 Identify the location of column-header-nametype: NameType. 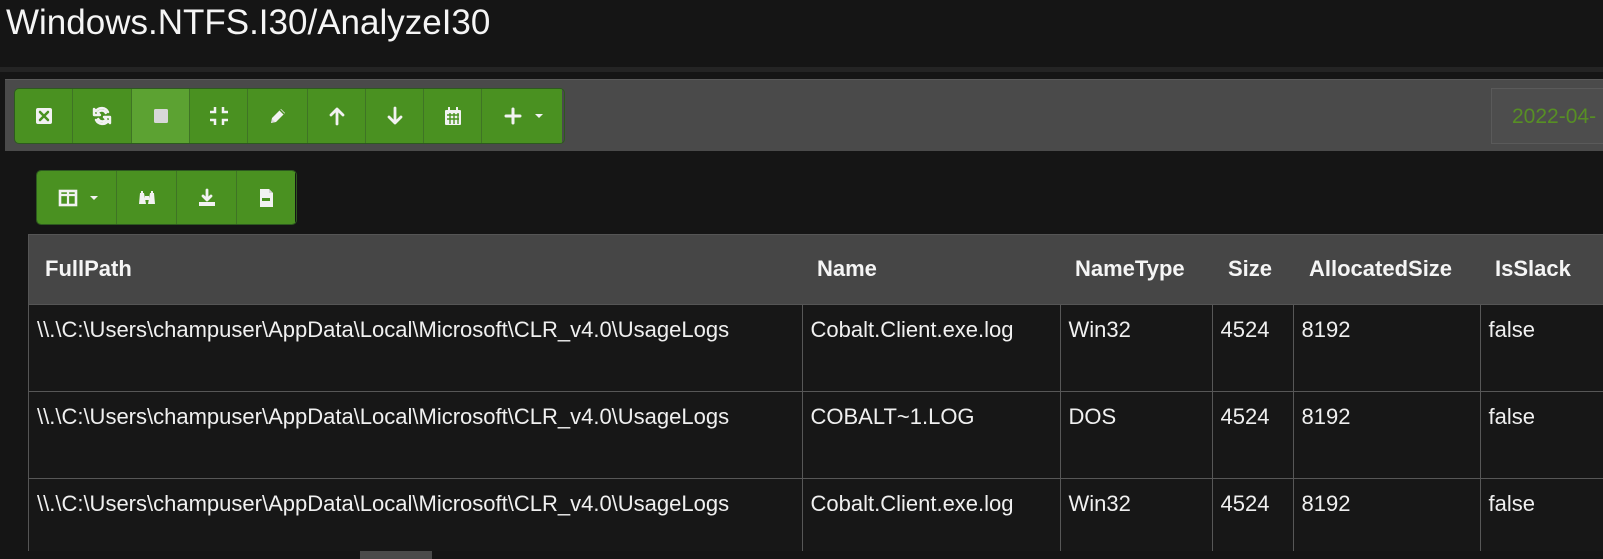
(1136, 270).